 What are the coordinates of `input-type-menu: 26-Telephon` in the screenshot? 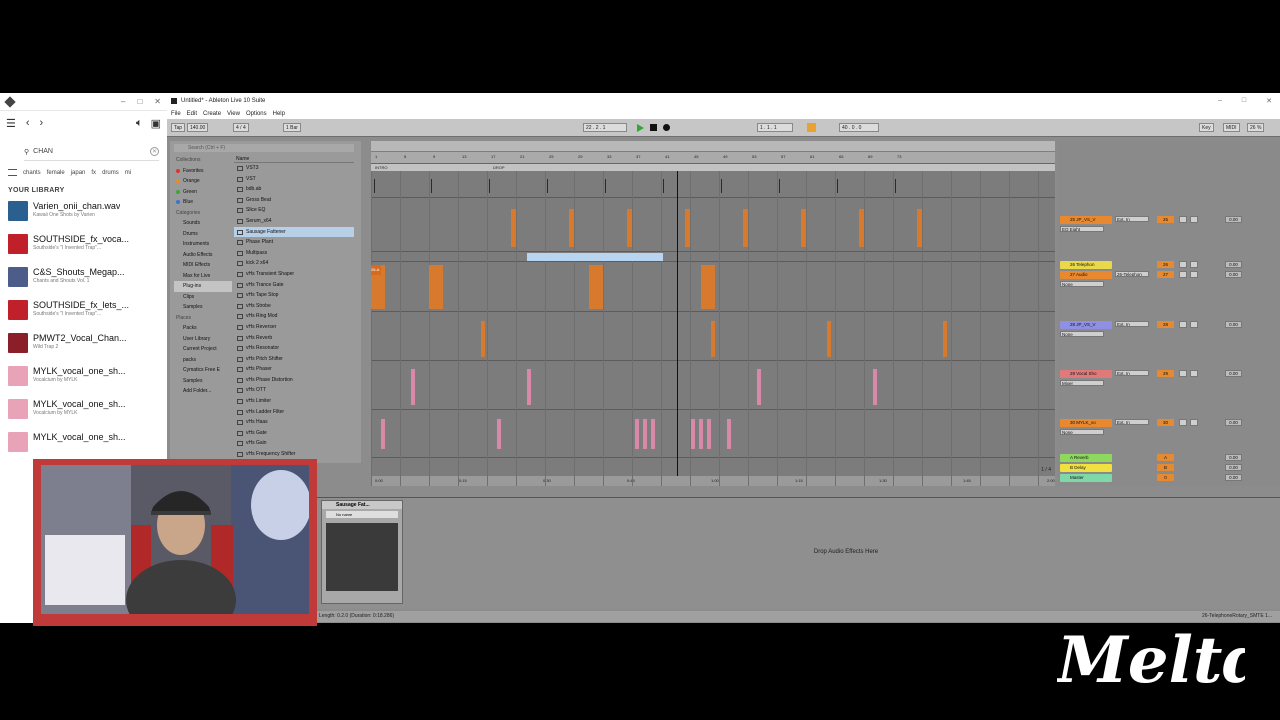 It's located at (1132, 274).